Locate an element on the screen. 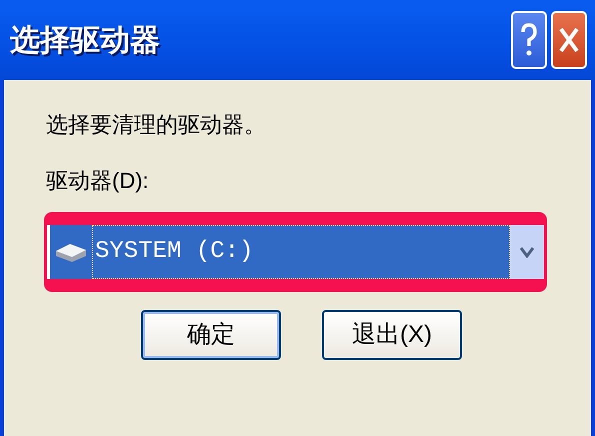  dropdown-button is located at coordinates (527, 252).